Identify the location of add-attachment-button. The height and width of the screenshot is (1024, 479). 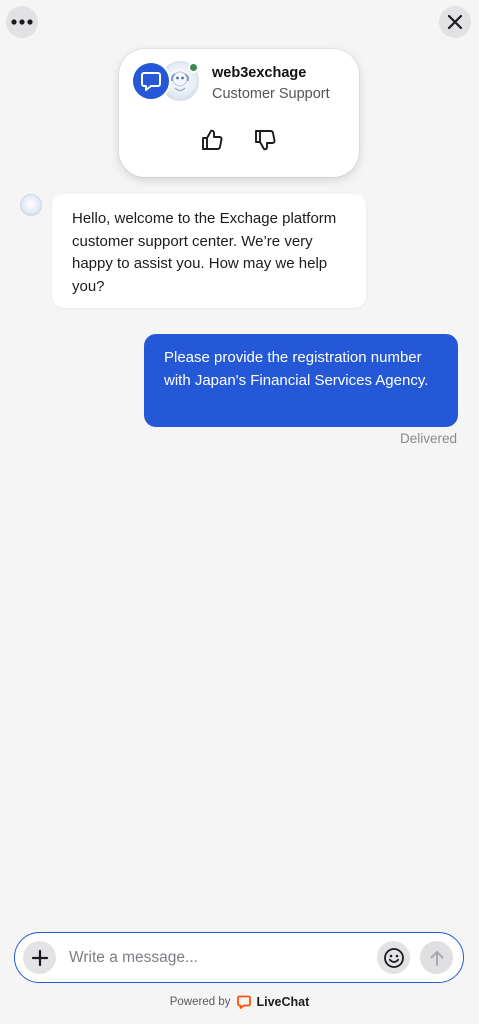
(39, 957).